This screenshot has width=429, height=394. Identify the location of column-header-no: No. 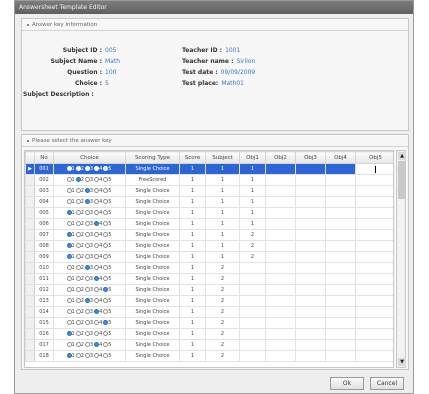
(44, 157).